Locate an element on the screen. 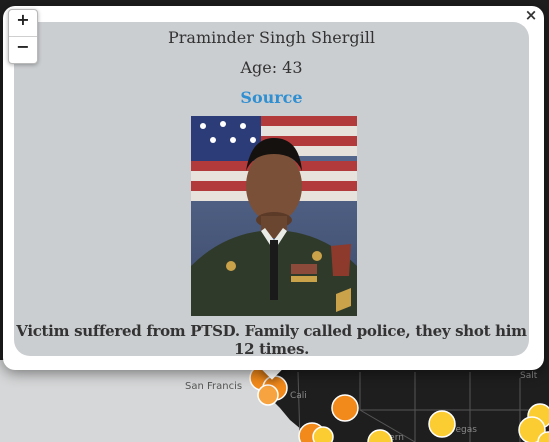  zoom-control: + − is located at coordinates (23, 36).